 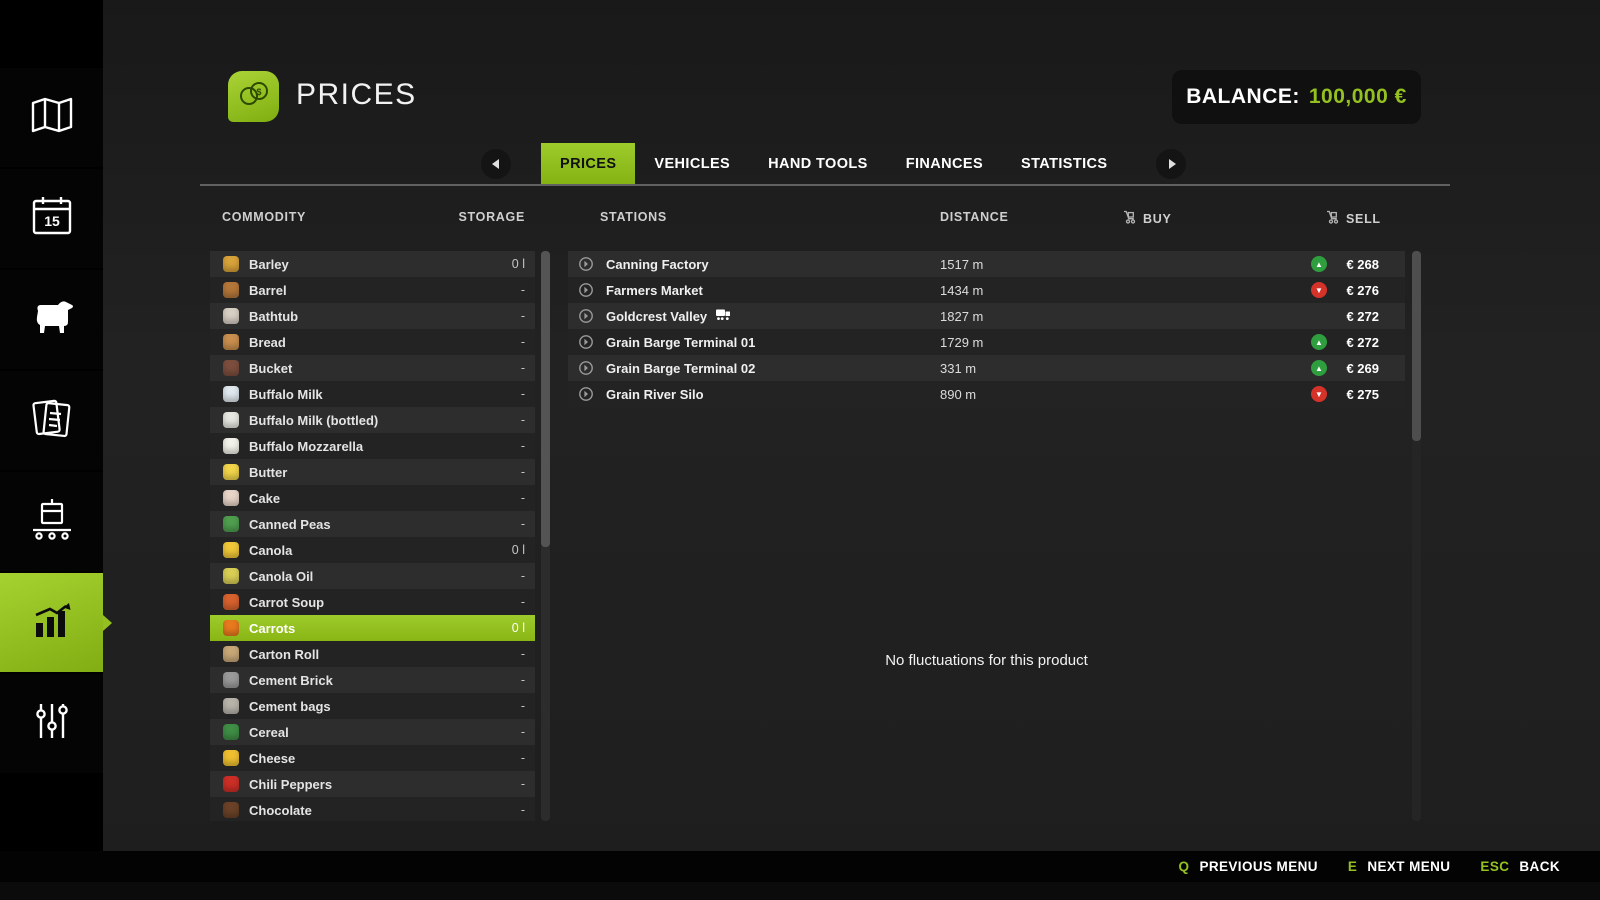 I want to click on station-row: Grain Barge Terminal 02 331 m ▲ € 269, so click(x=986, y=368).